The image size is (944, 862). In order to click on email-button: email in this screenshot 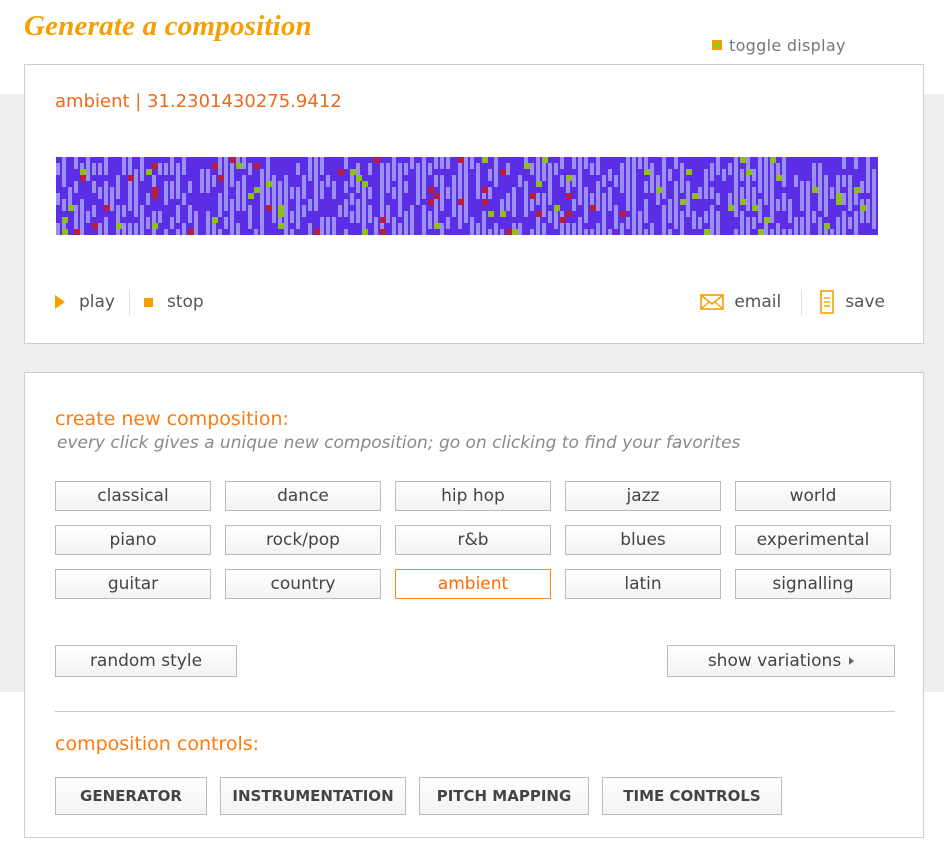, I will do `click(740, 302)`.